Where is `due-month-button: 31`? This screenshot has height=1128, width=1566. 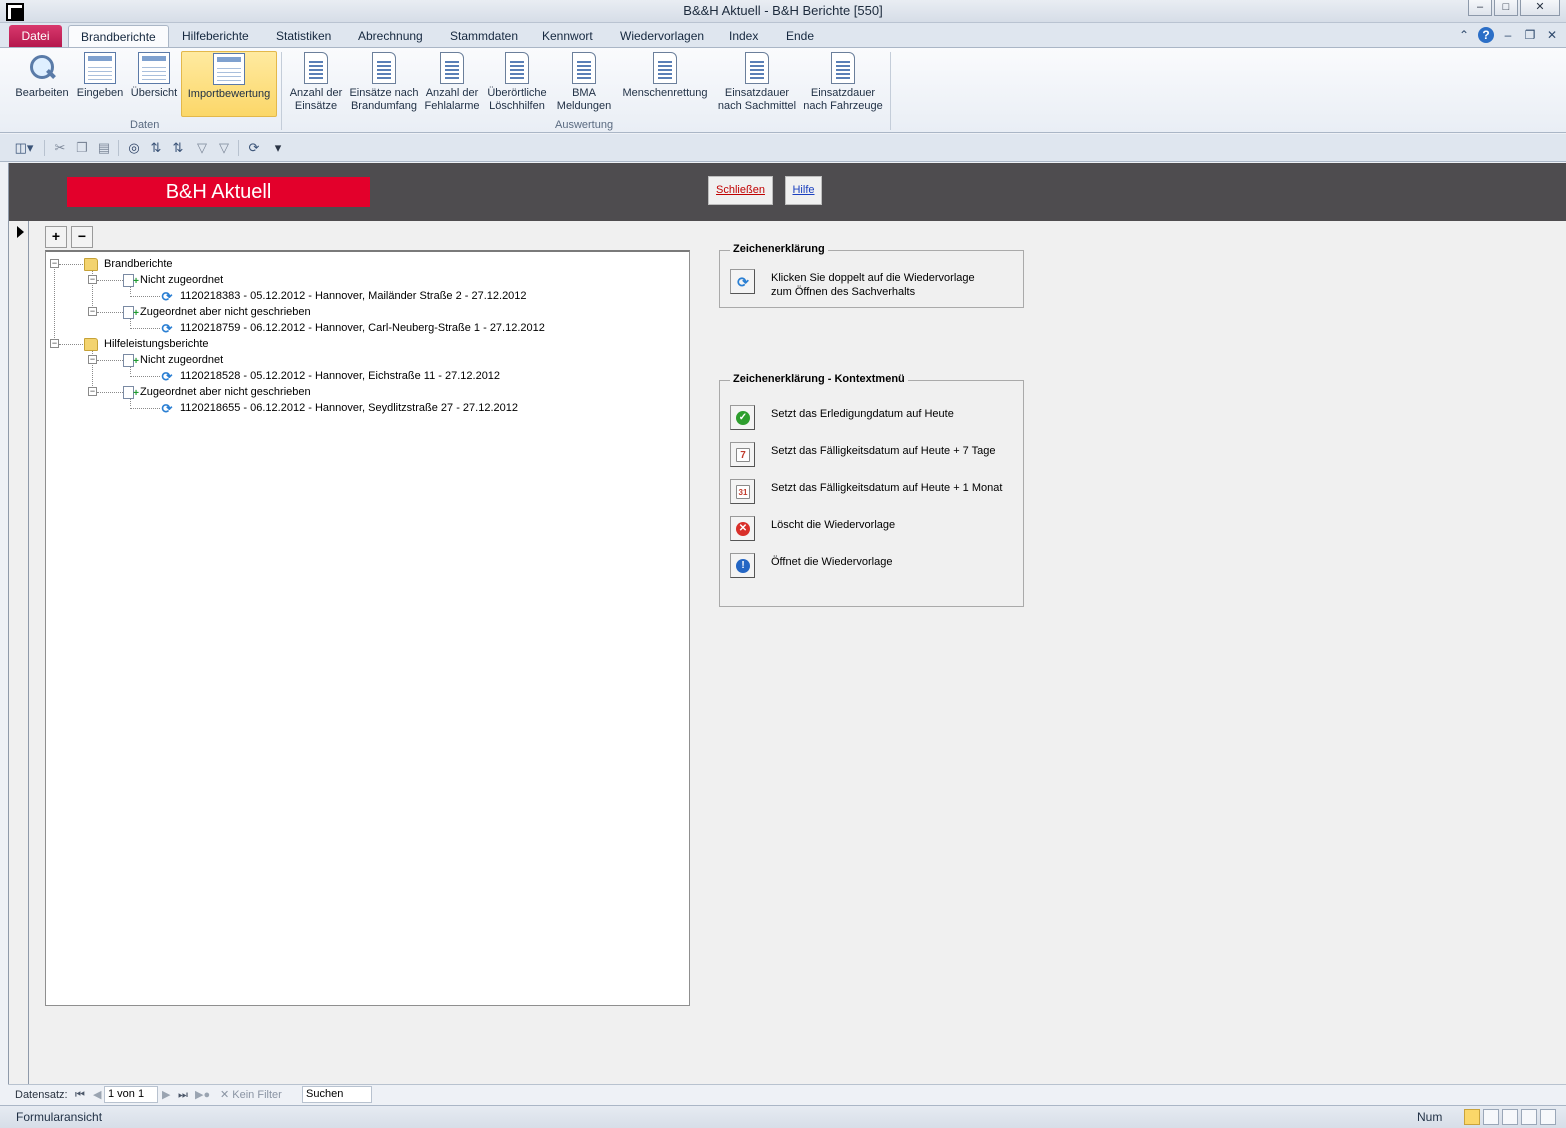
due-month-button: 31 is located at coordinates (742, 491).